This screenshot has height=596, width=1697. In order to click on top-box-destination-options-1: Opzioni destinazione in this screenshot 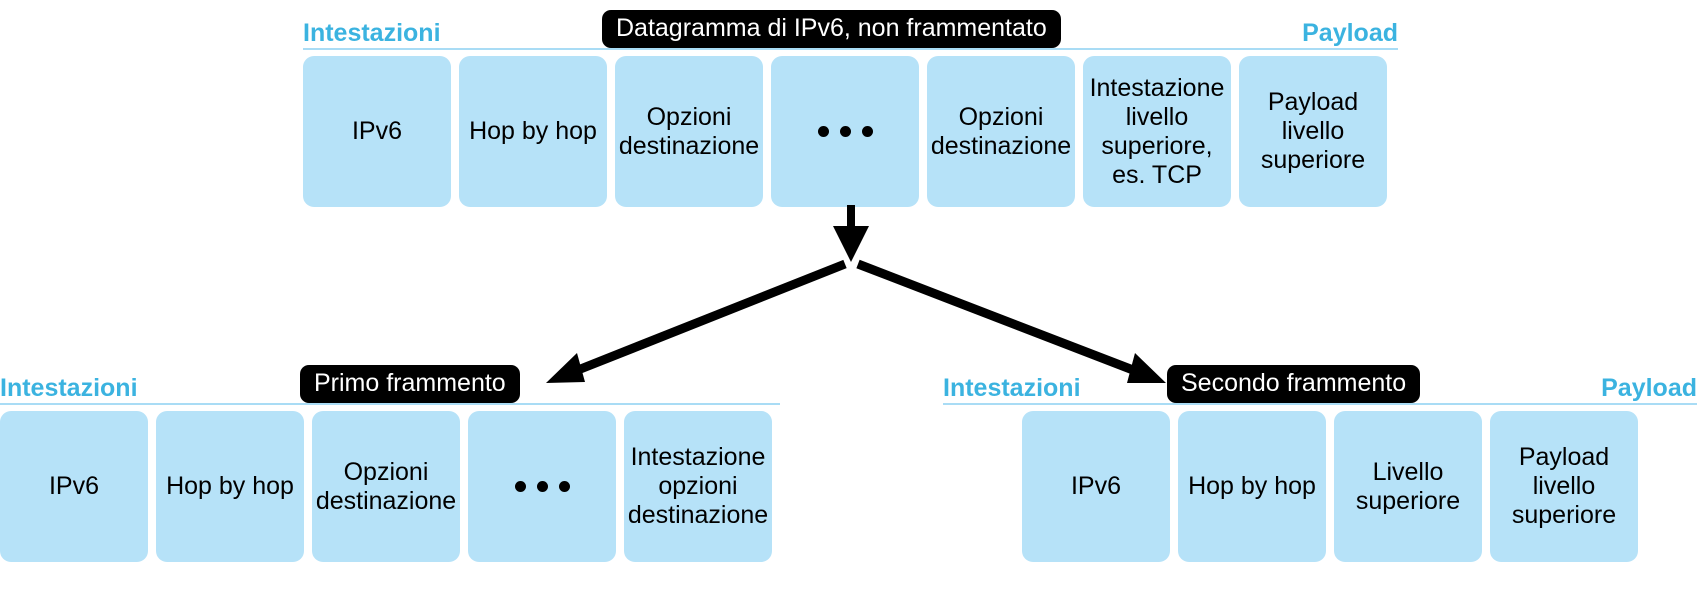, I will do `click(689, 131)`.